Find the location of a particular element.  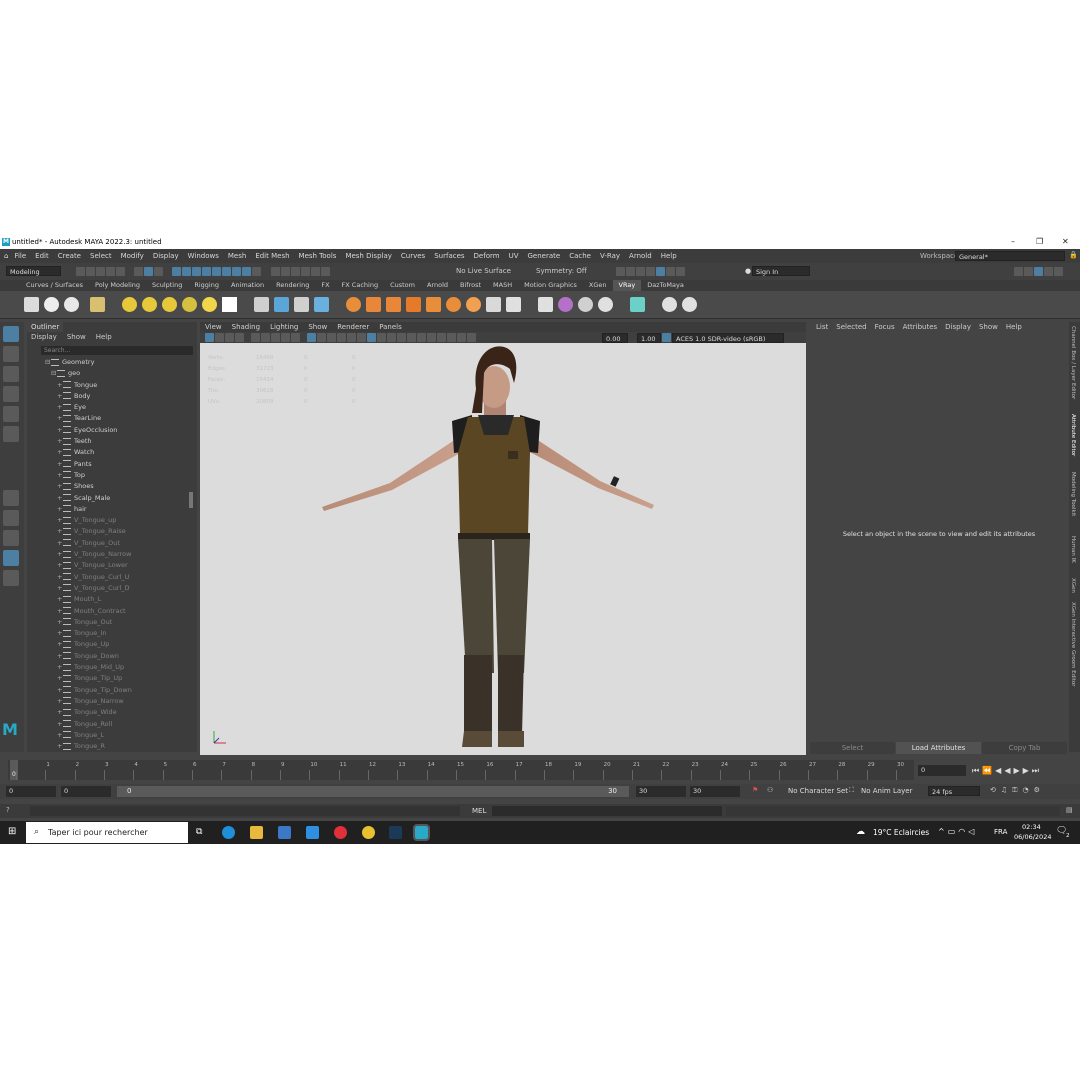

minimize-icon: – is located at coordinates (1013, 241).